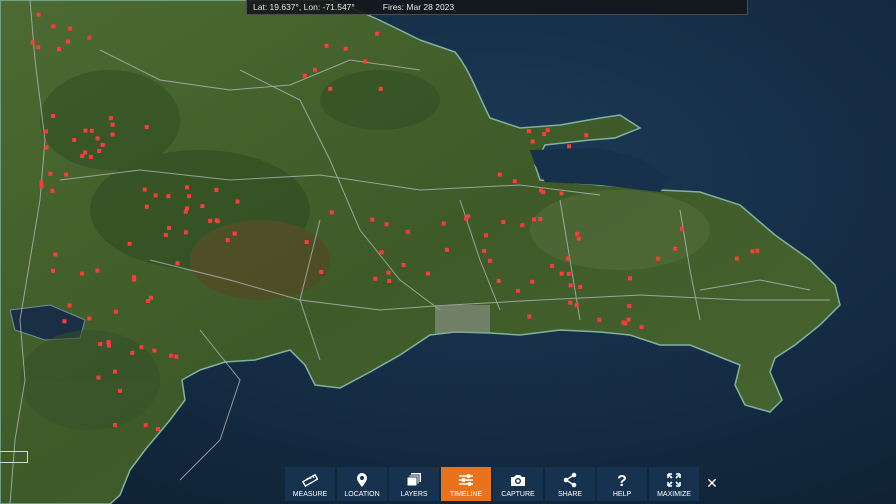 The height and width of the screenshot is (504, 896). What do you see at coordinates (414, 494) in the screenshot?
I see `layers-label: LAYERS` at bounding box center [414, 494].